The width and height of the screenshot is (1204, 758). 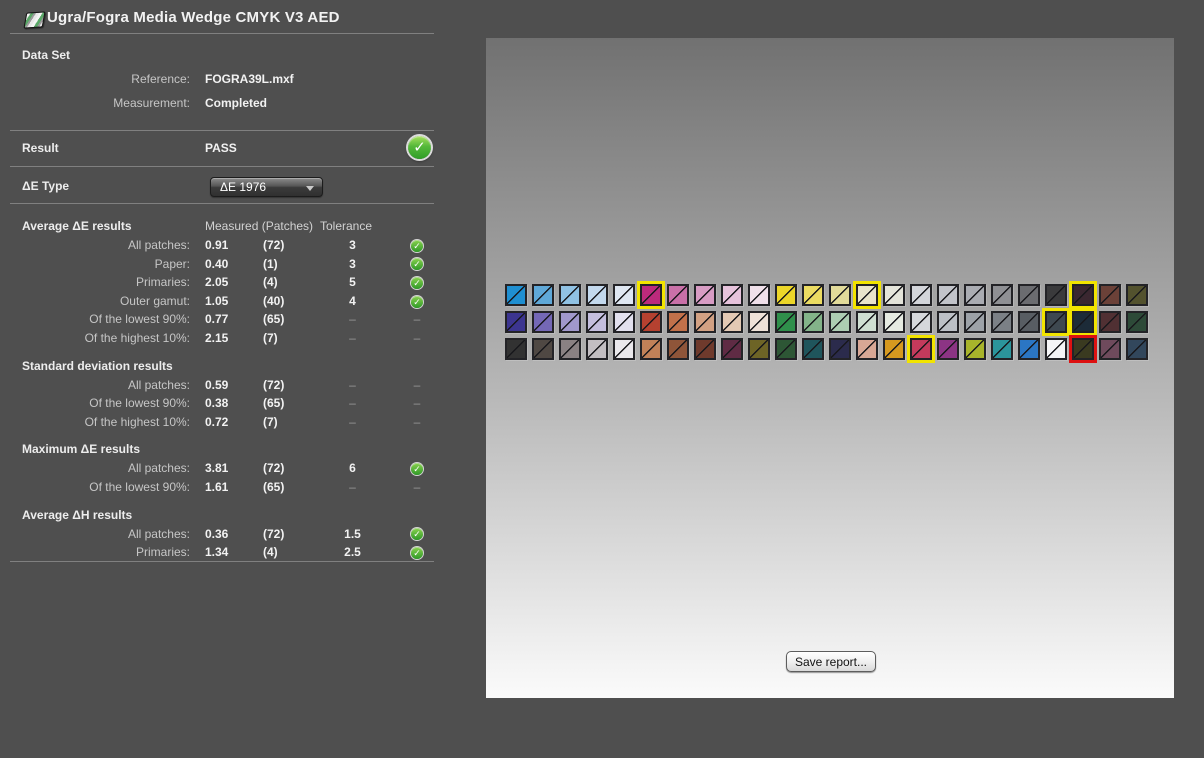 What do you see at coordinates (222, 515) in the screenshot?
I see `section-header-row: Average ΔH results` at bounding box center [222, 515].